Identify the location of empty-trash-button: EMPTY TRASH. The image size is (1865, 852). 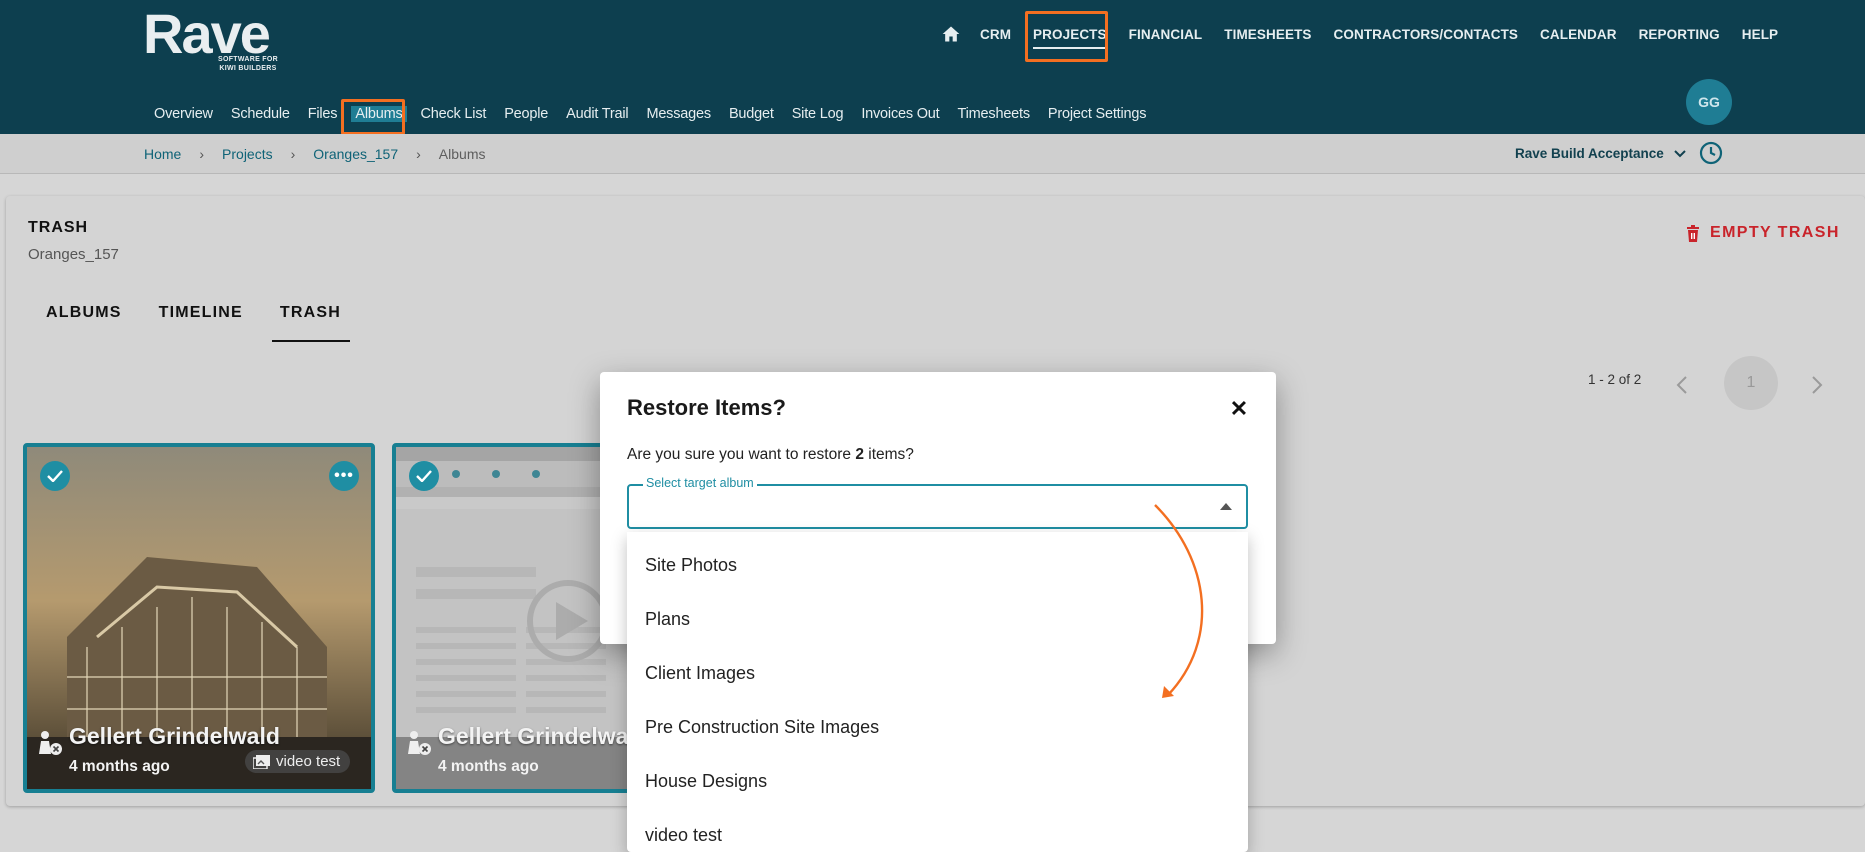
(1763, 233).